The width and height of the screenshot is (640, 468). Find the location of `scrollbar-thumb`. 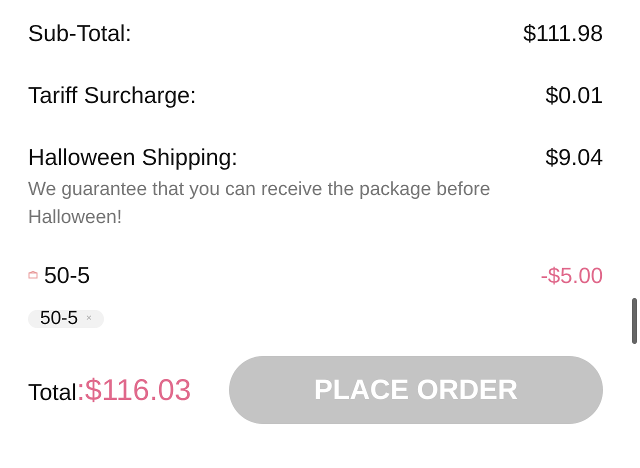

scrollbar-thumb is located at coordinates (634, 321).